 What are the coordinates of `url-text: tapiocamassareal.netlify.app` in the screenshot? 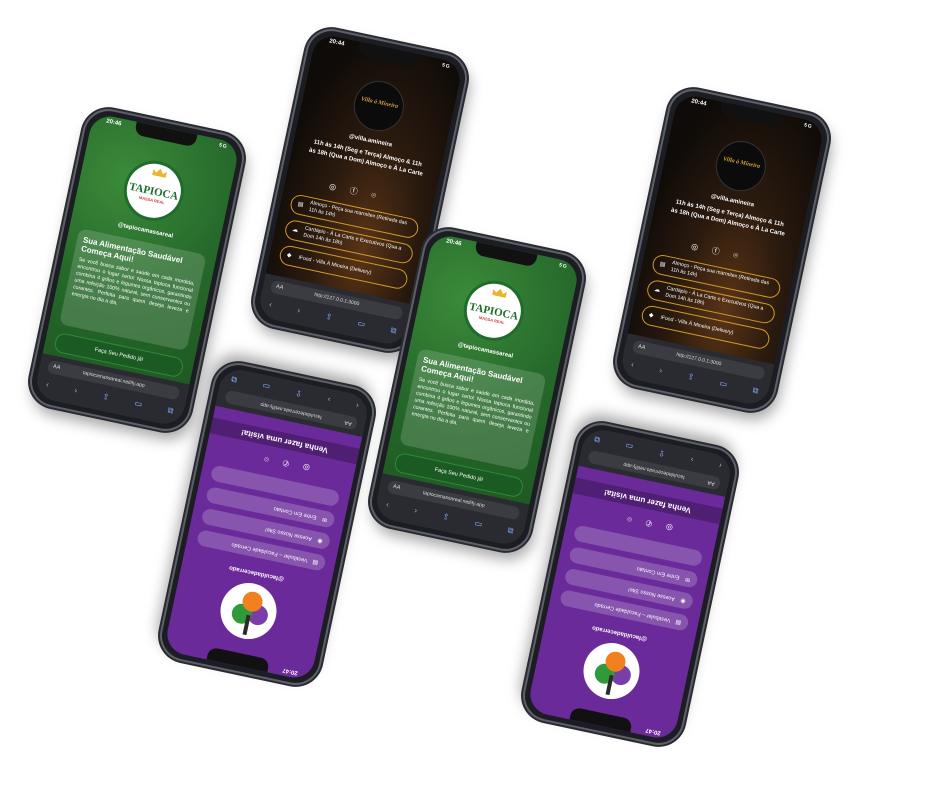 It's located at (114, 380).